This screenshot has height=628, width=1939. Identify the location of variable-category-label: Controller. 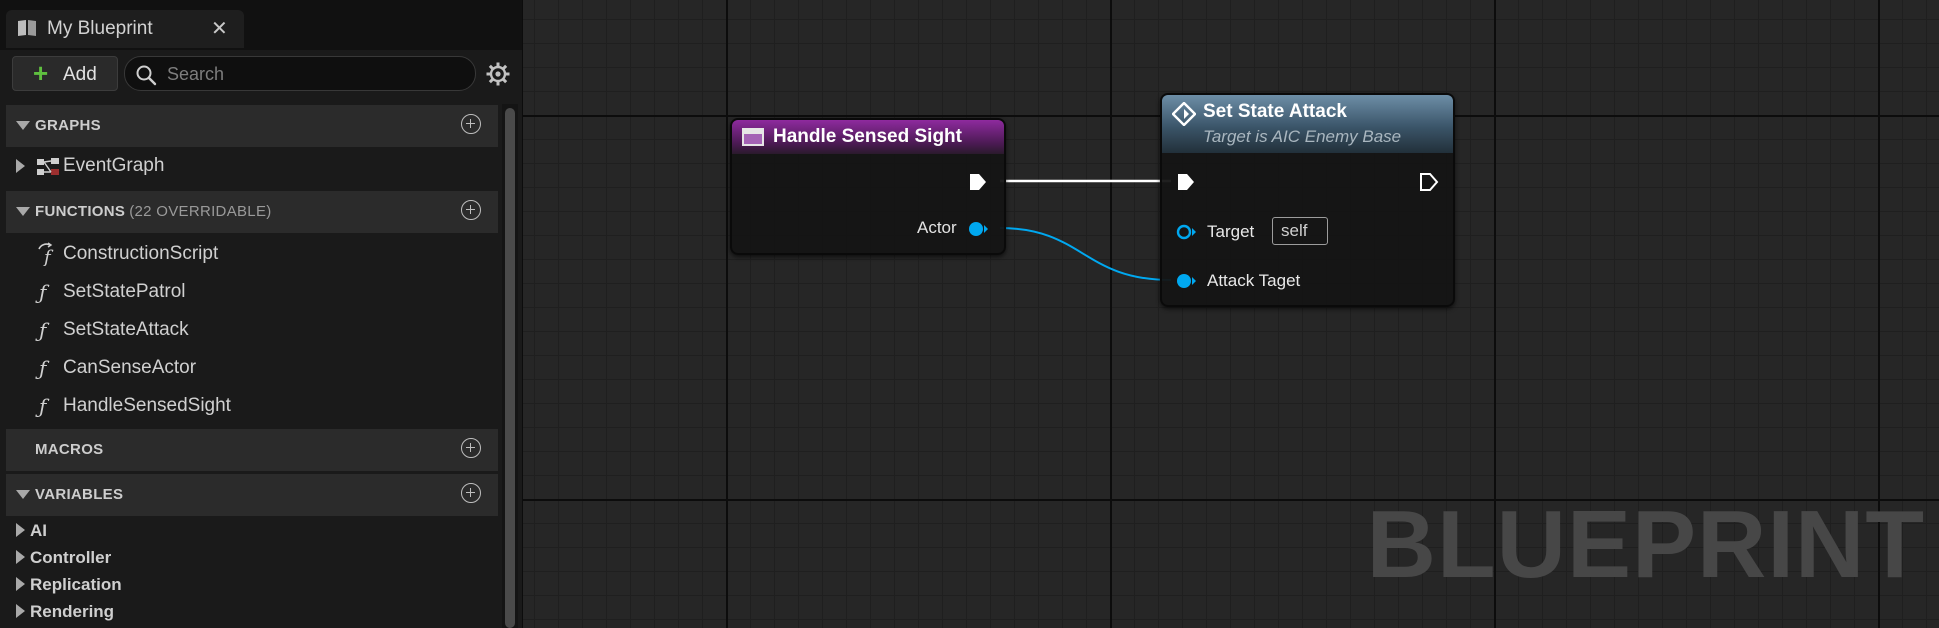
(71, 557).